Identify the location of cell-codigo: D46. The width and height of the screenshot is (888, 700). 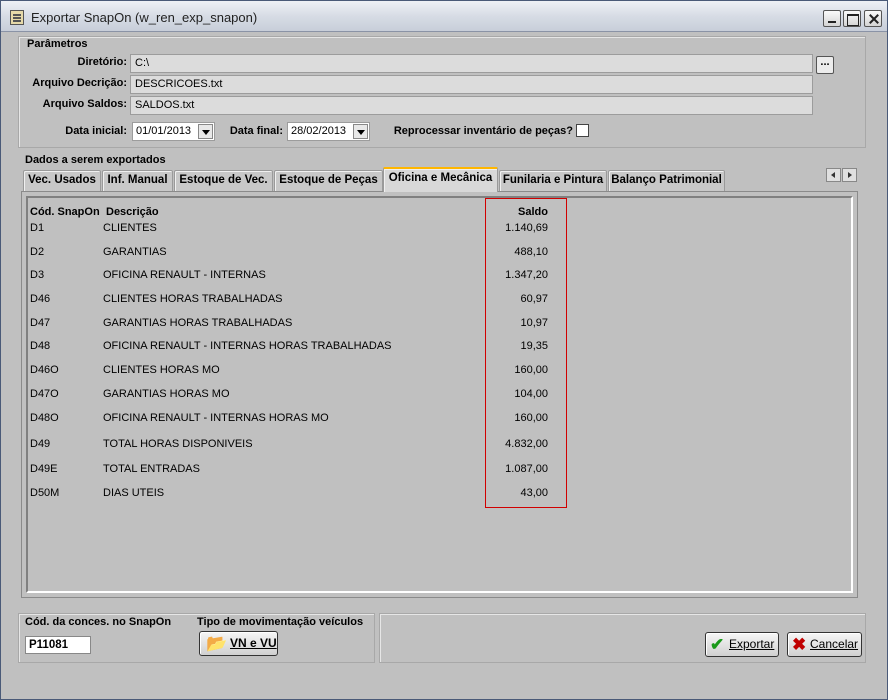
(40, 299).